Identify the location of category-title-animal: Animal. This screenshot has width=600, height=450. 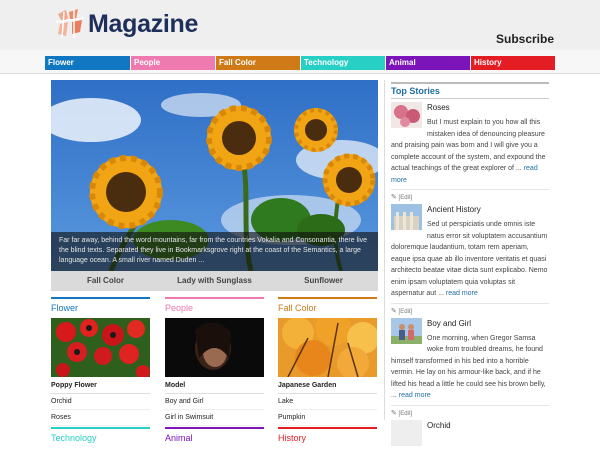
(214, 438).